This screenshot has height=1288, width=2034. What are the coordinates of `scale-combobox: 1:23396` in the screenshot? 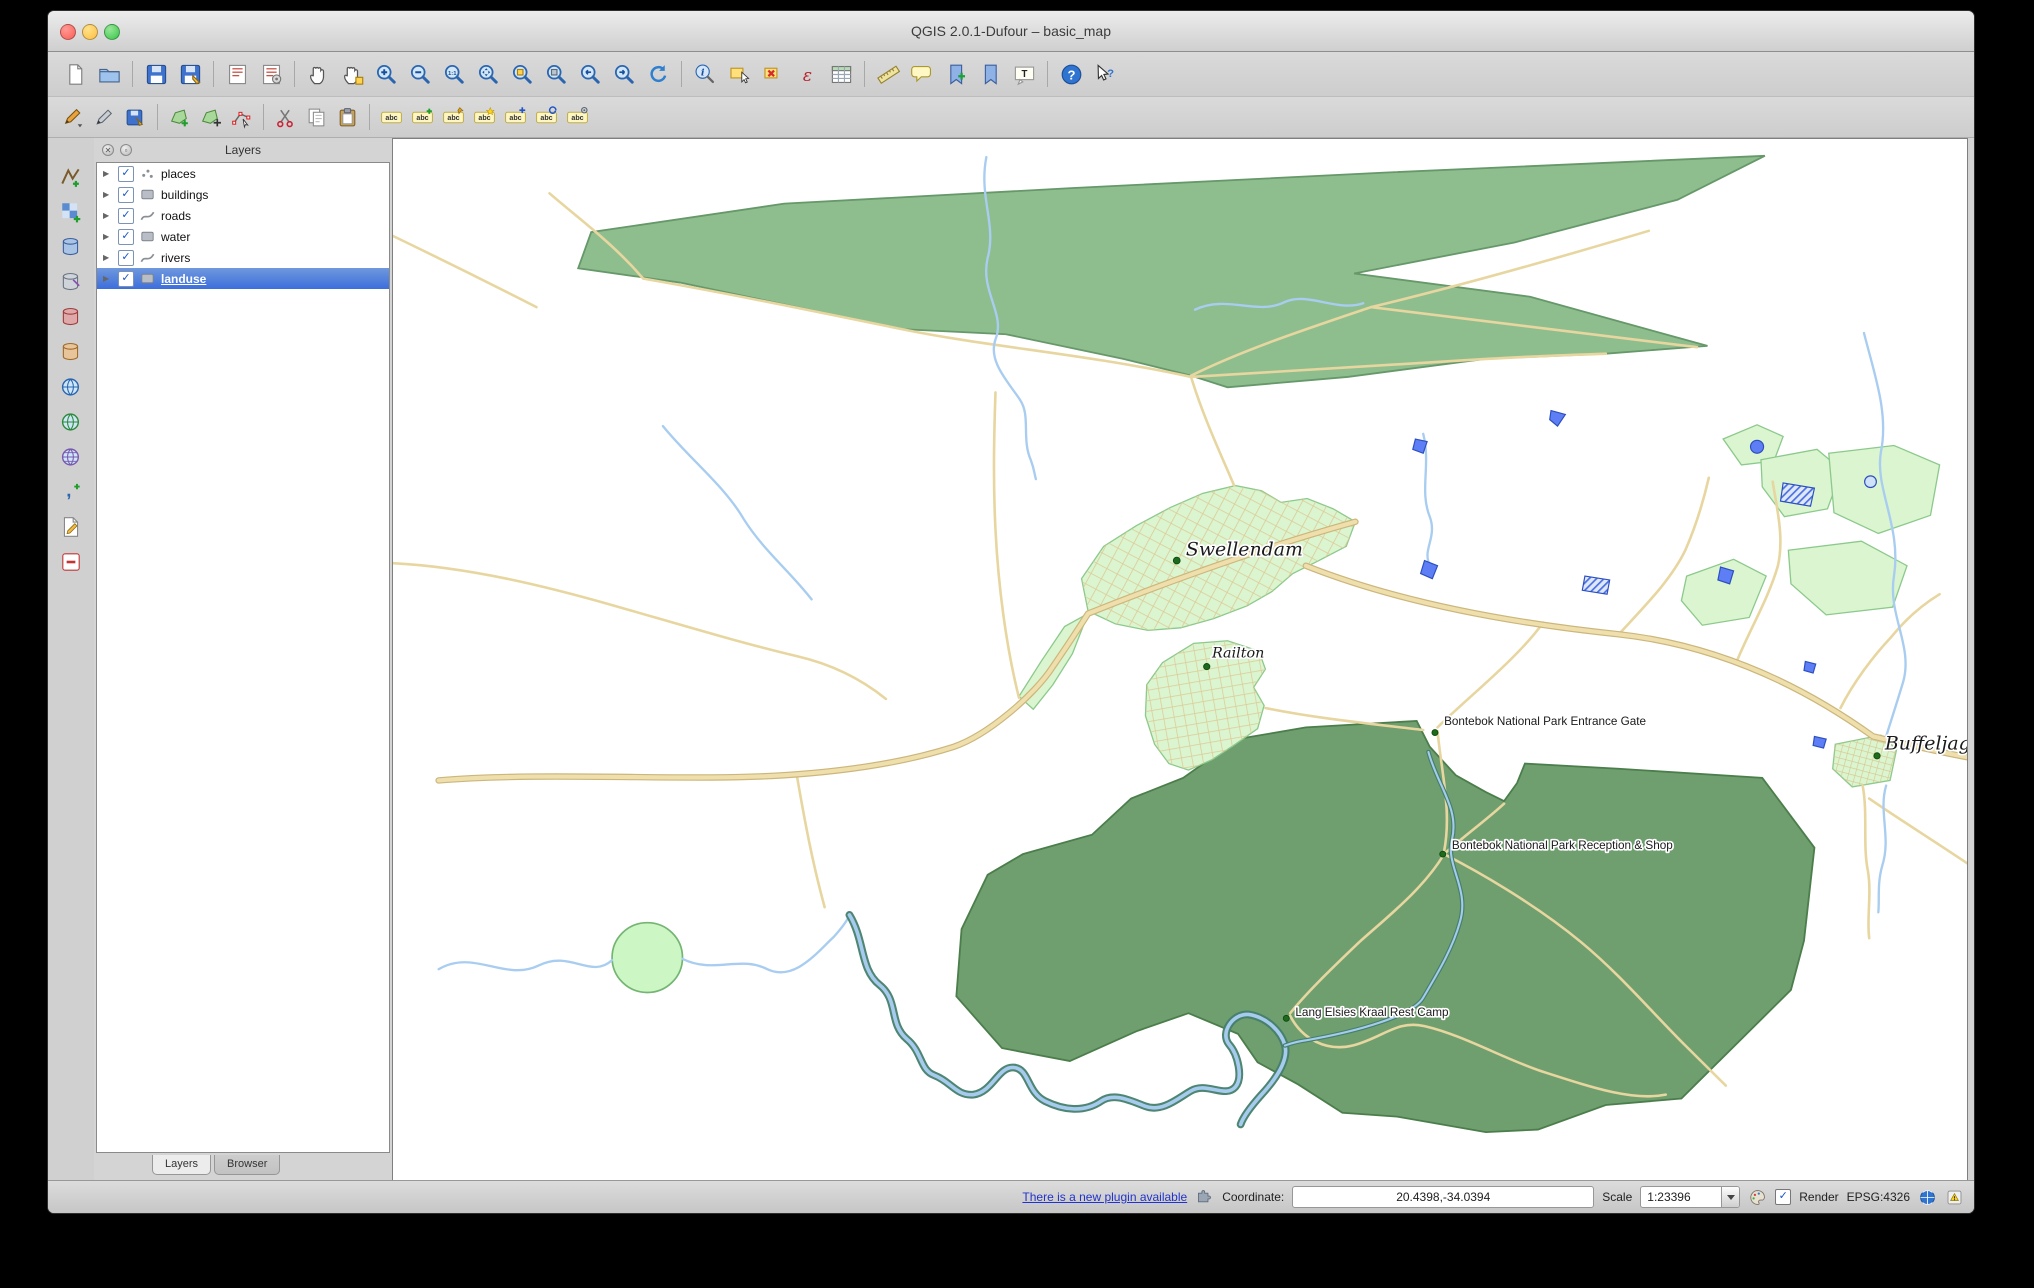 It's located at (1690, 1197).